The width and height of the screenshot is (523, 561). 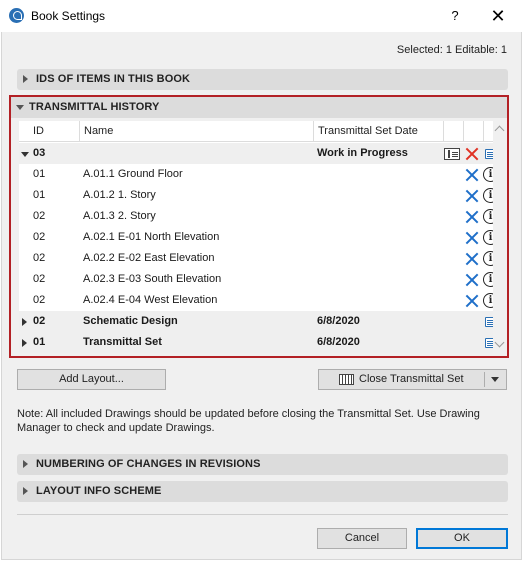 I want to click on selected-info: Selected: 1 Editable: 1, so click(x=451, y=50).